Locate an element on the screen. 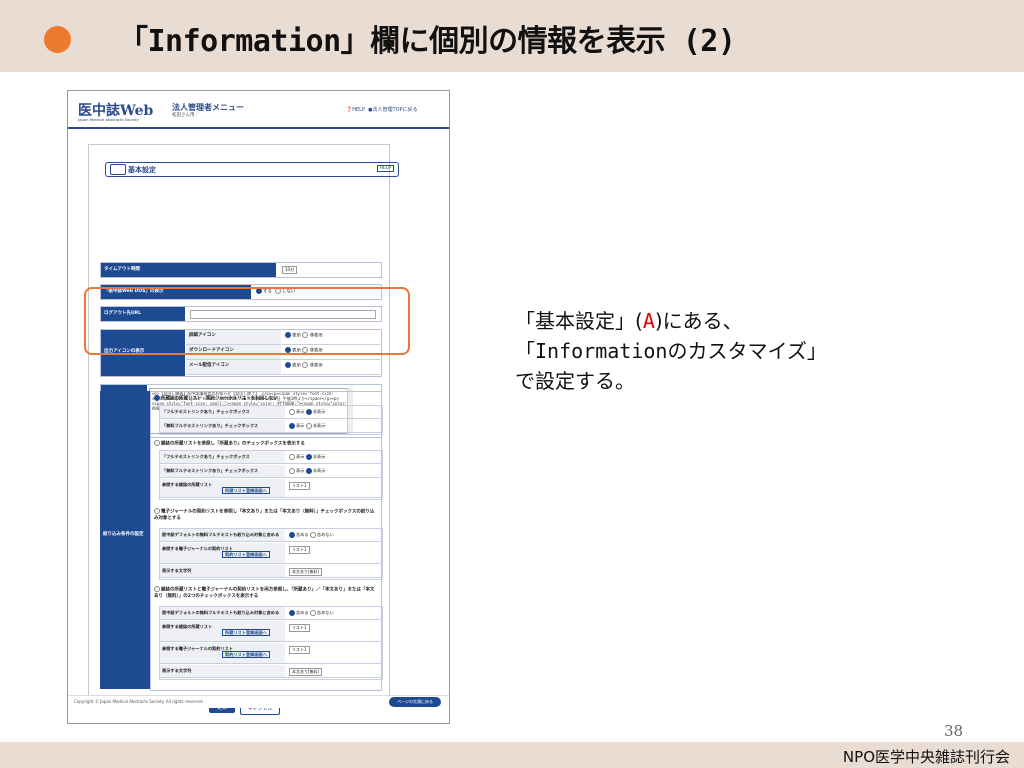 This screenshot has height=768, width=1024. mail-icon-options: 表示 非表示 is located at coordinates (331, 367).